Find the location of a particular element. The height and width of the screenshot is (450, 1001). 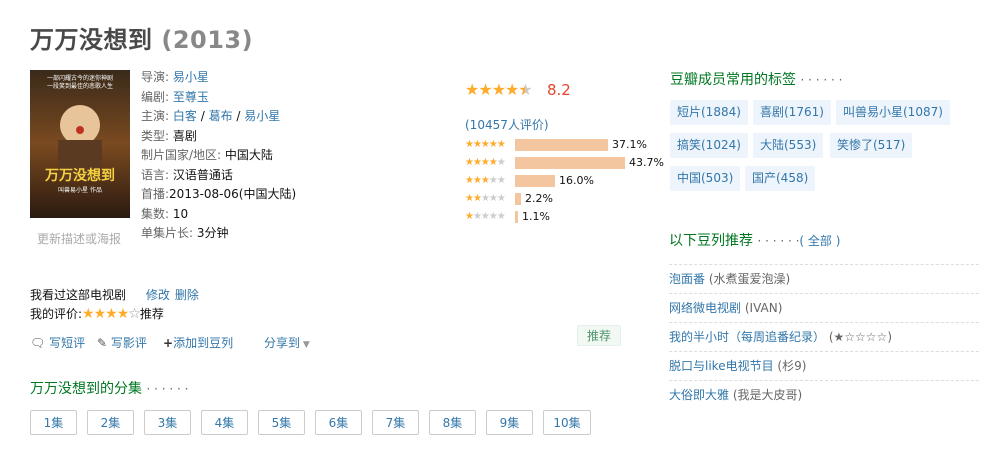

add-doulist-button: +添加到豆列 is located at coordinates (198, 342).